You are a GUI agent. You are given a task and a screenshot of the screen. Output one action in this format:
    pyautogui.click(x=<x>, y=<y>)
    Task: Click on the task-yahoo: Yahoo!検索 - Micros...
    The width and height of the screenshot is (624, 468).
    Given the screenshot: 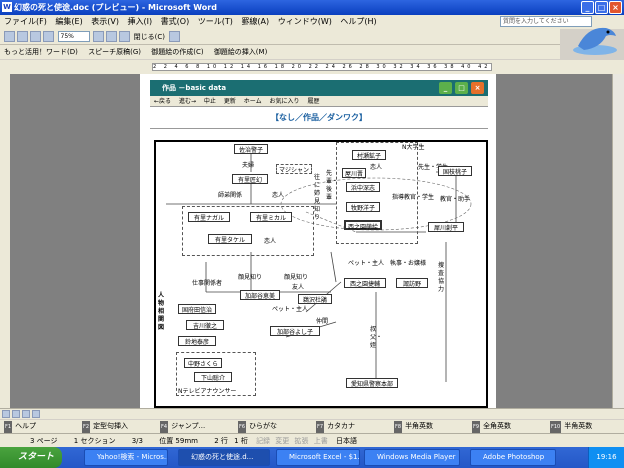 What is the action you would take?
    pyautogui.click(x=126, y=457)
    